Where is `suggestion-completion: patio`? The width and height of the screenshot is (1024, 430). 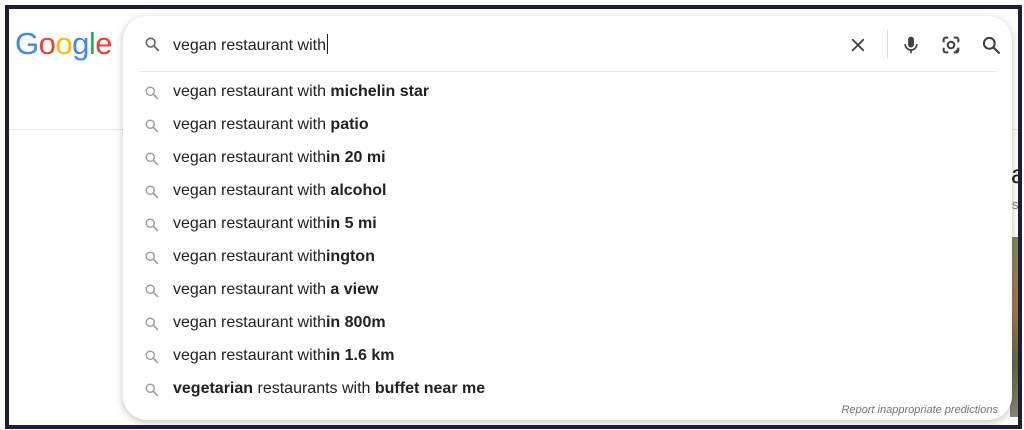
suggestion-completion: patio is located at coordinates (349, 124).